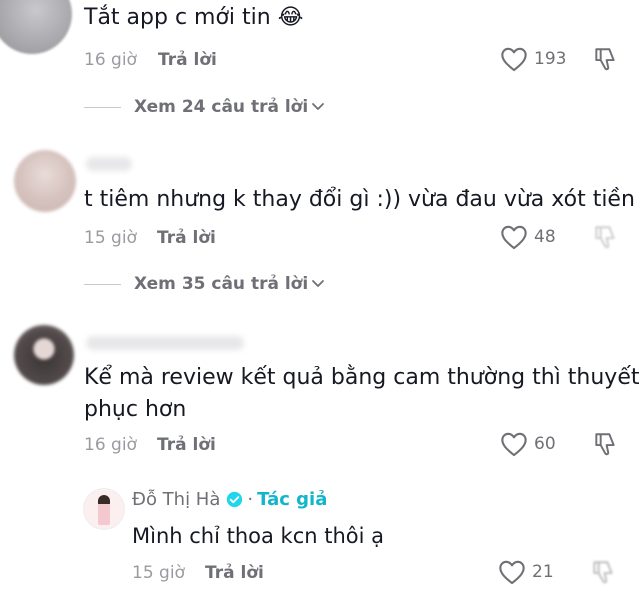 This screenshot has width=640, height=602. Describe the element at coordinates (545, 444) in the screenshot. I see `like-count: 60` at that location.